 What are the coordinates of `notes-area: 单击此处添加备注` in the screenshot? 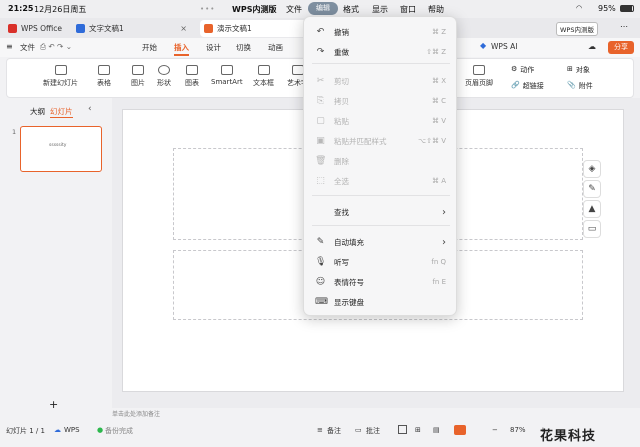 It's located at (376, 413).